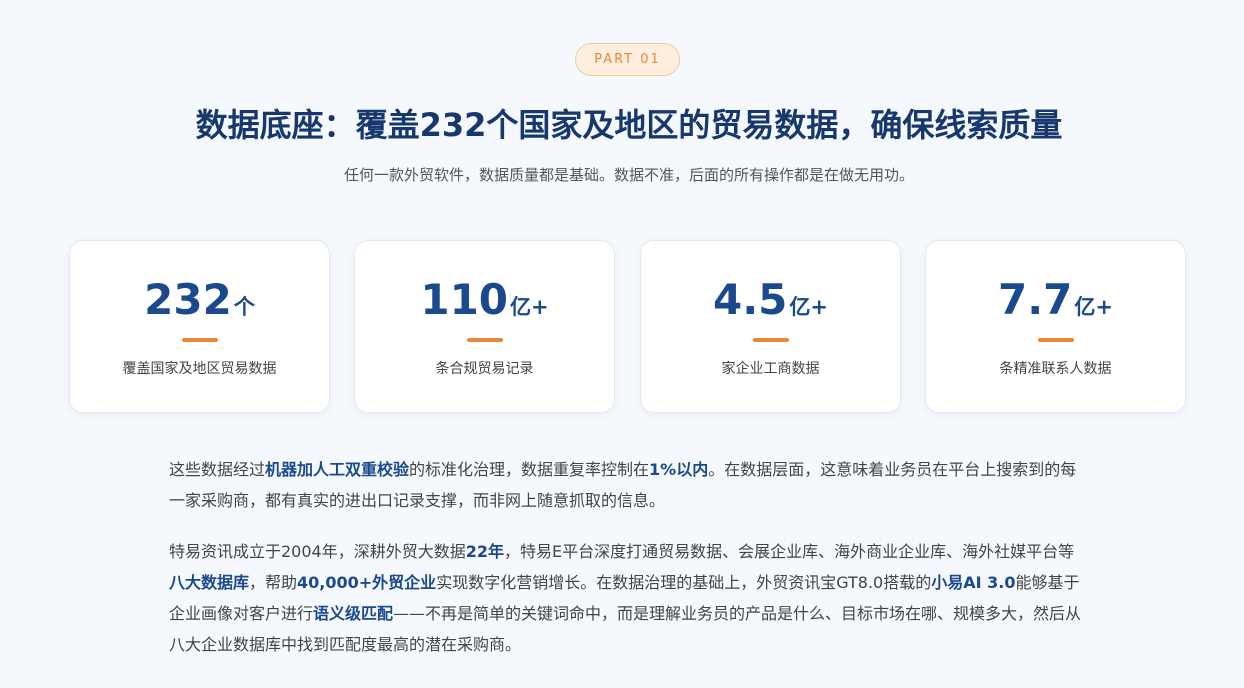 The height and width of the screenshot is (688, 1244). What do you see at coordinates (1055, 326) in the screenshot?
I see `stat-card-contacts: 7.7亿+ 条精准联系人数据` at bounding box center [1055, 326].